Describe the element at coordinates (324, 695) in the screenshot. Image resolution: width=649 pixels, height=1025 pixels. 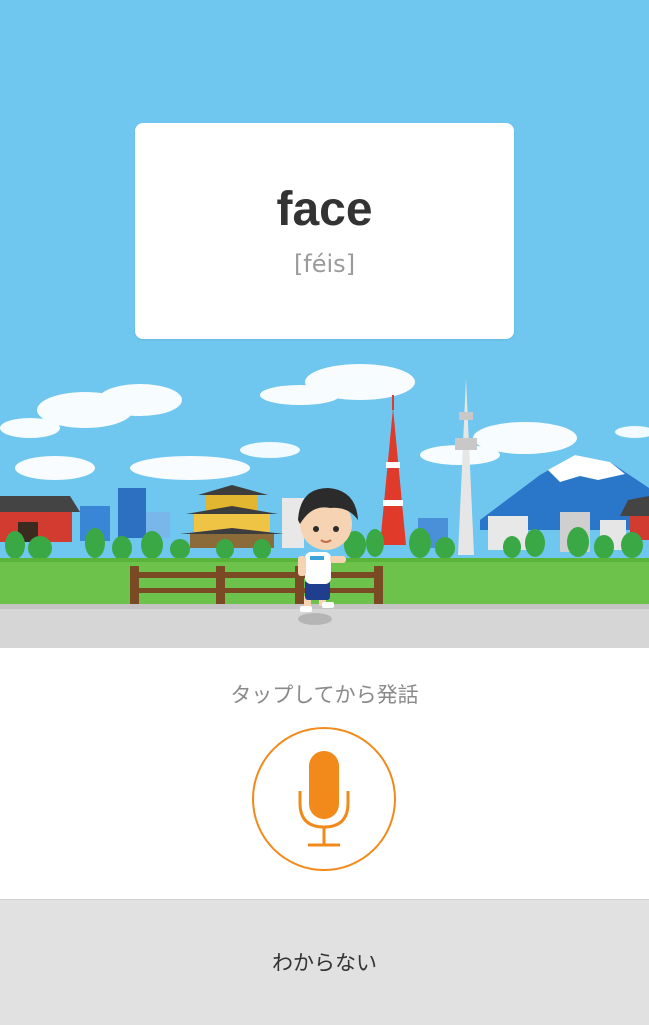
I see `instruction-text: タップしてから発話` at that location.